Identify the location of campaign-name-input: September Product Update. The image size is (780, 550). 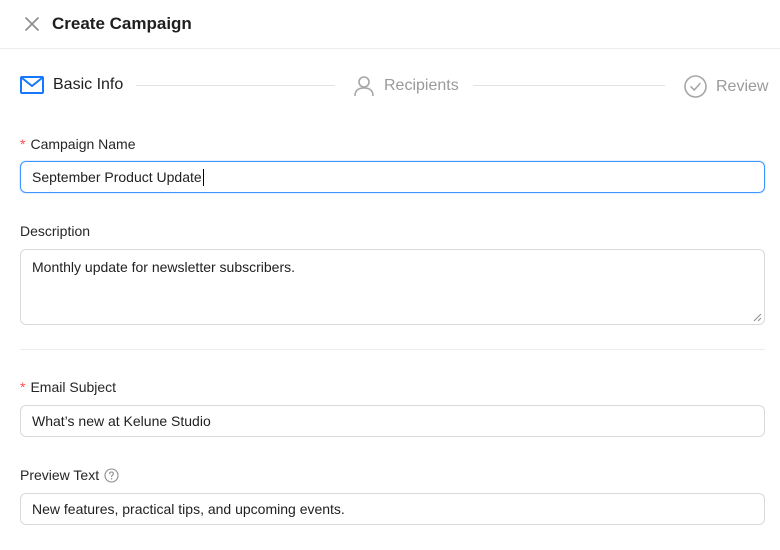
(392, 177).